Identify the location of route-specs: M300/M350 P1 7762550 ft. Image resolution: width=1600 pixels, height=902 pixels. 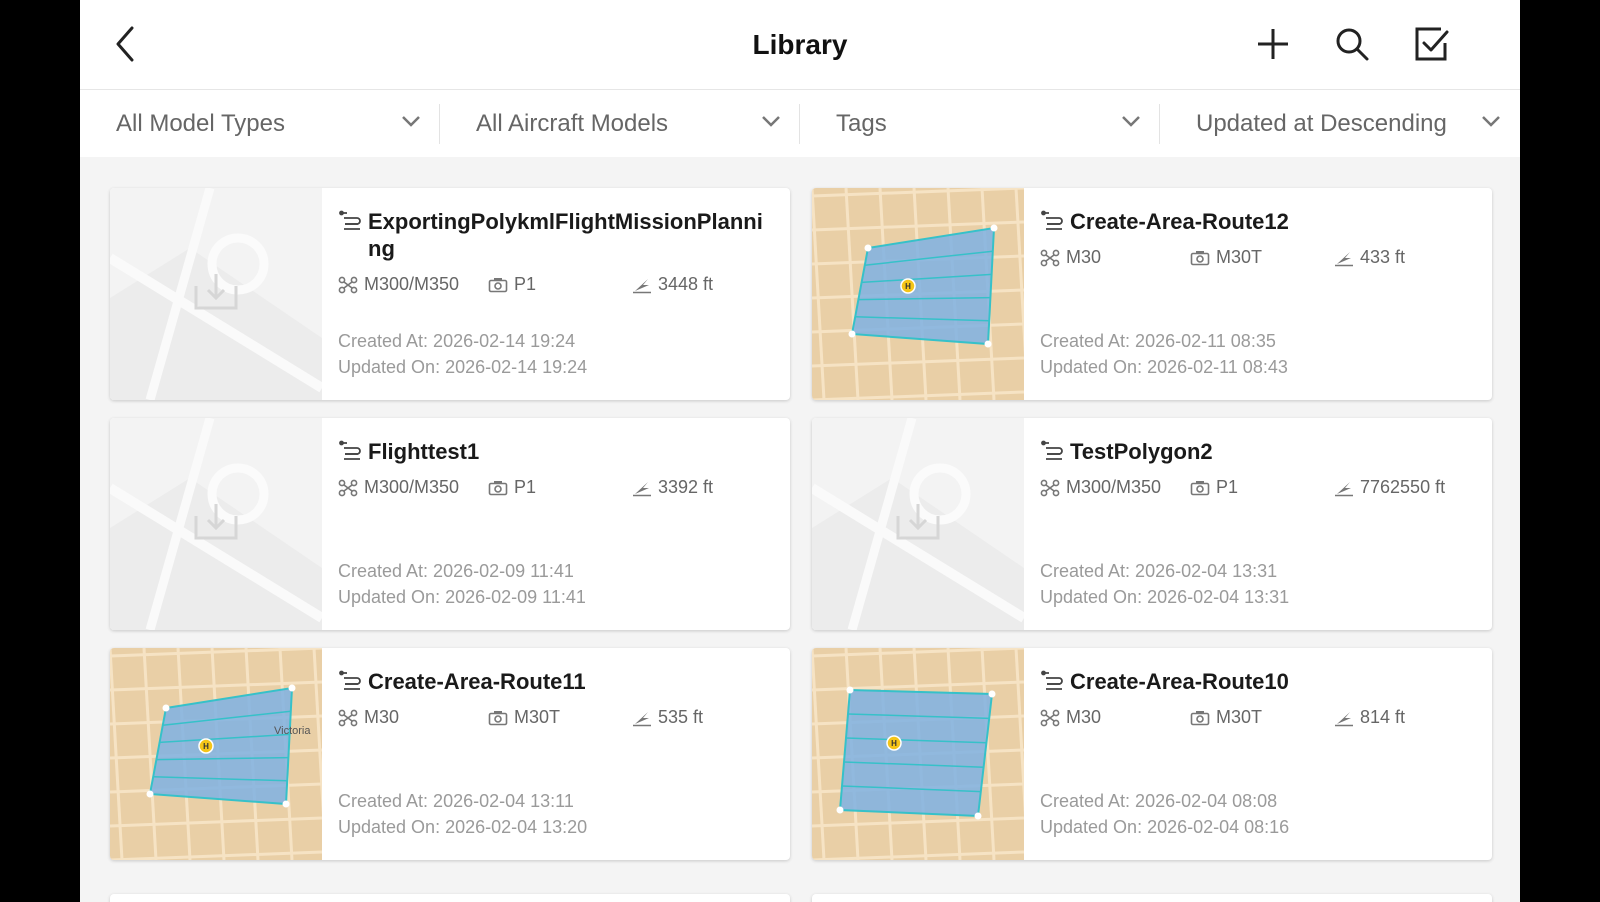
(1258, 490).